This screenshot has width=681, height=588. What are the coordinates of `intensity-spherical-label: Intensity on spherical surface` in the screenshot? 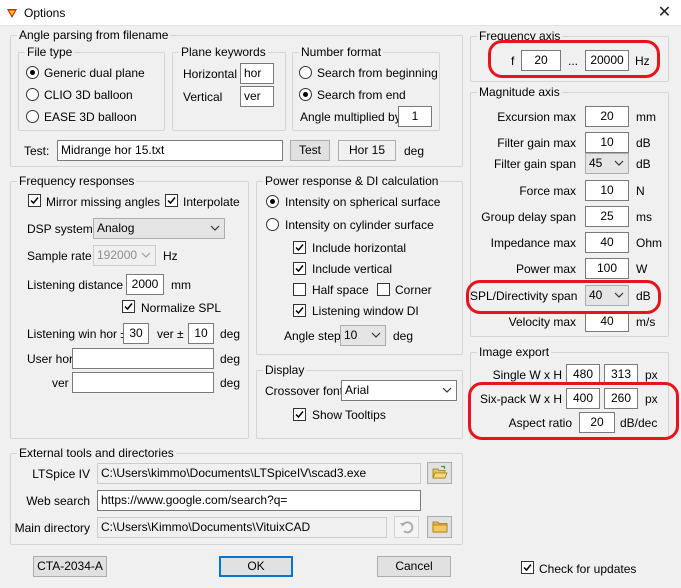 It's located at (363, 202).